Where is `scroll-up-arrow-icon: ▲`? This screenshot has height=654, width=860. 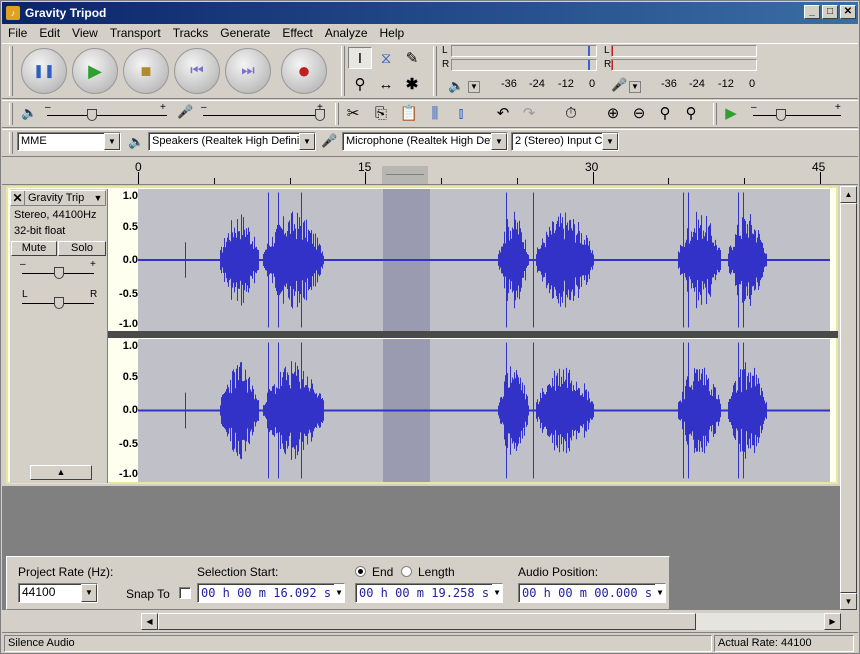 scroll-up-arrow-icon: ▲ is located at coordinates (848, 194).